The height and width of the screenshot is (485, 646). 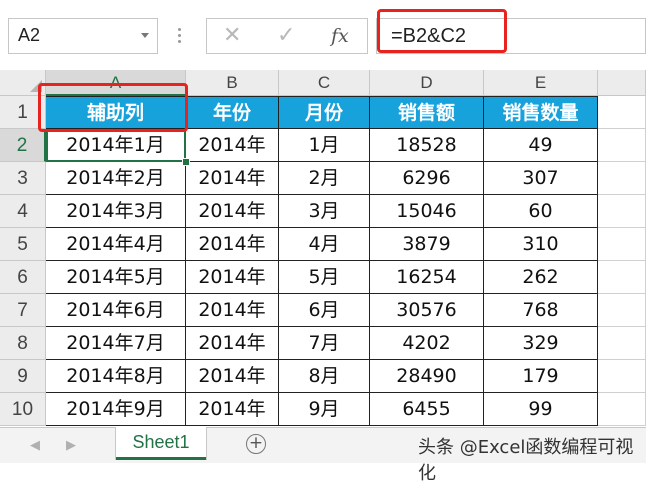 What do you see at coordinates (324, 376) in the screenshot?
I see `table-cell: 8月` at bounding box center [324, 376].